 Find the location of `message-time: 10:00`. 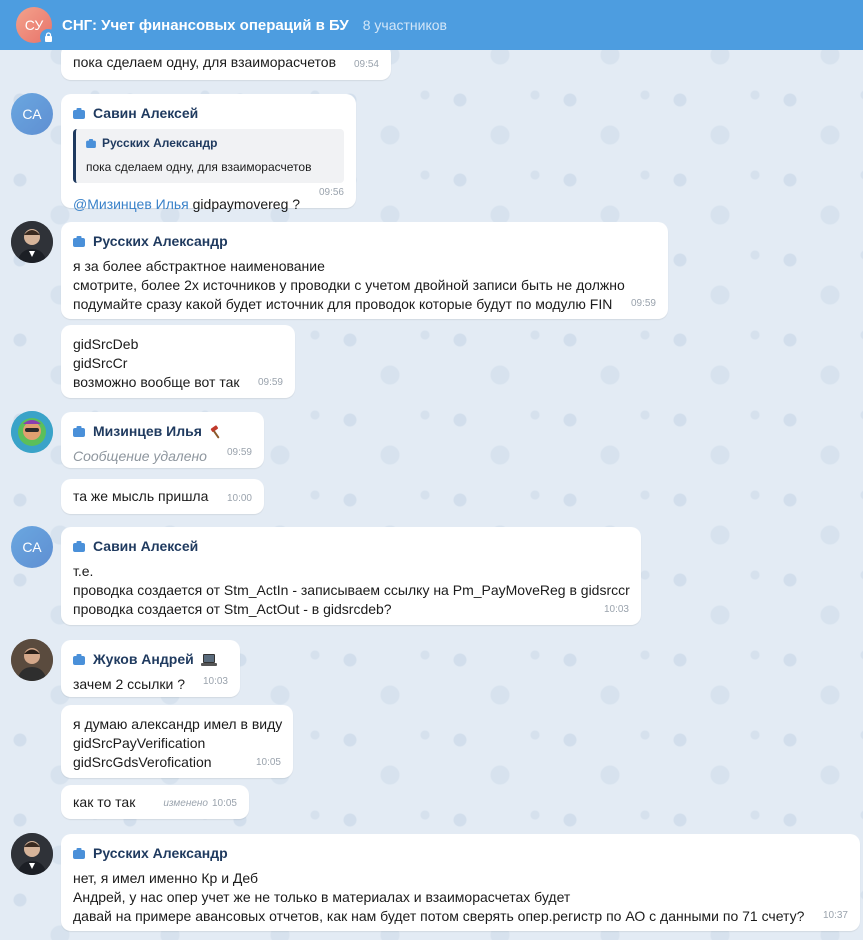

message-time: 10:00 is located at coordinates (239, 498).